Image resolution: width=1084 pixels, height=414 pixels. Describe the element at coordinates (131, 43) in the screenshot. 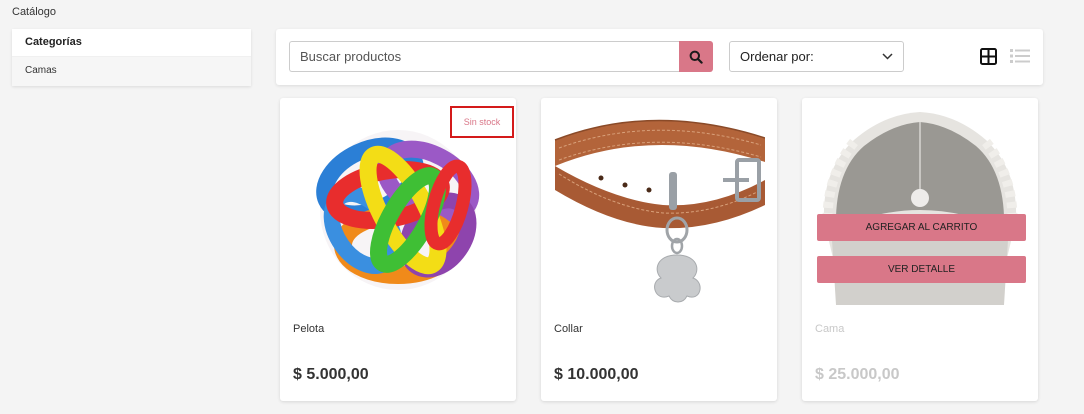

I see `sidebar-title: Categorías` at that location.